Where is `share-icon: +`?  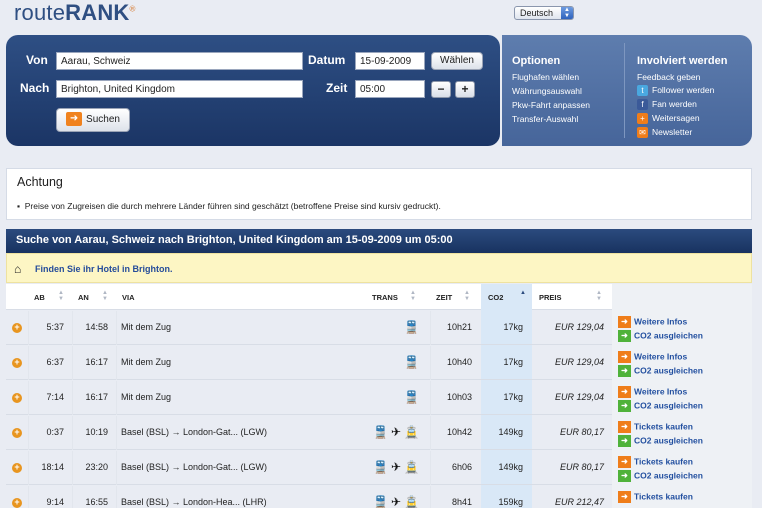 share-icon: + is located at coordinates (642, 119).